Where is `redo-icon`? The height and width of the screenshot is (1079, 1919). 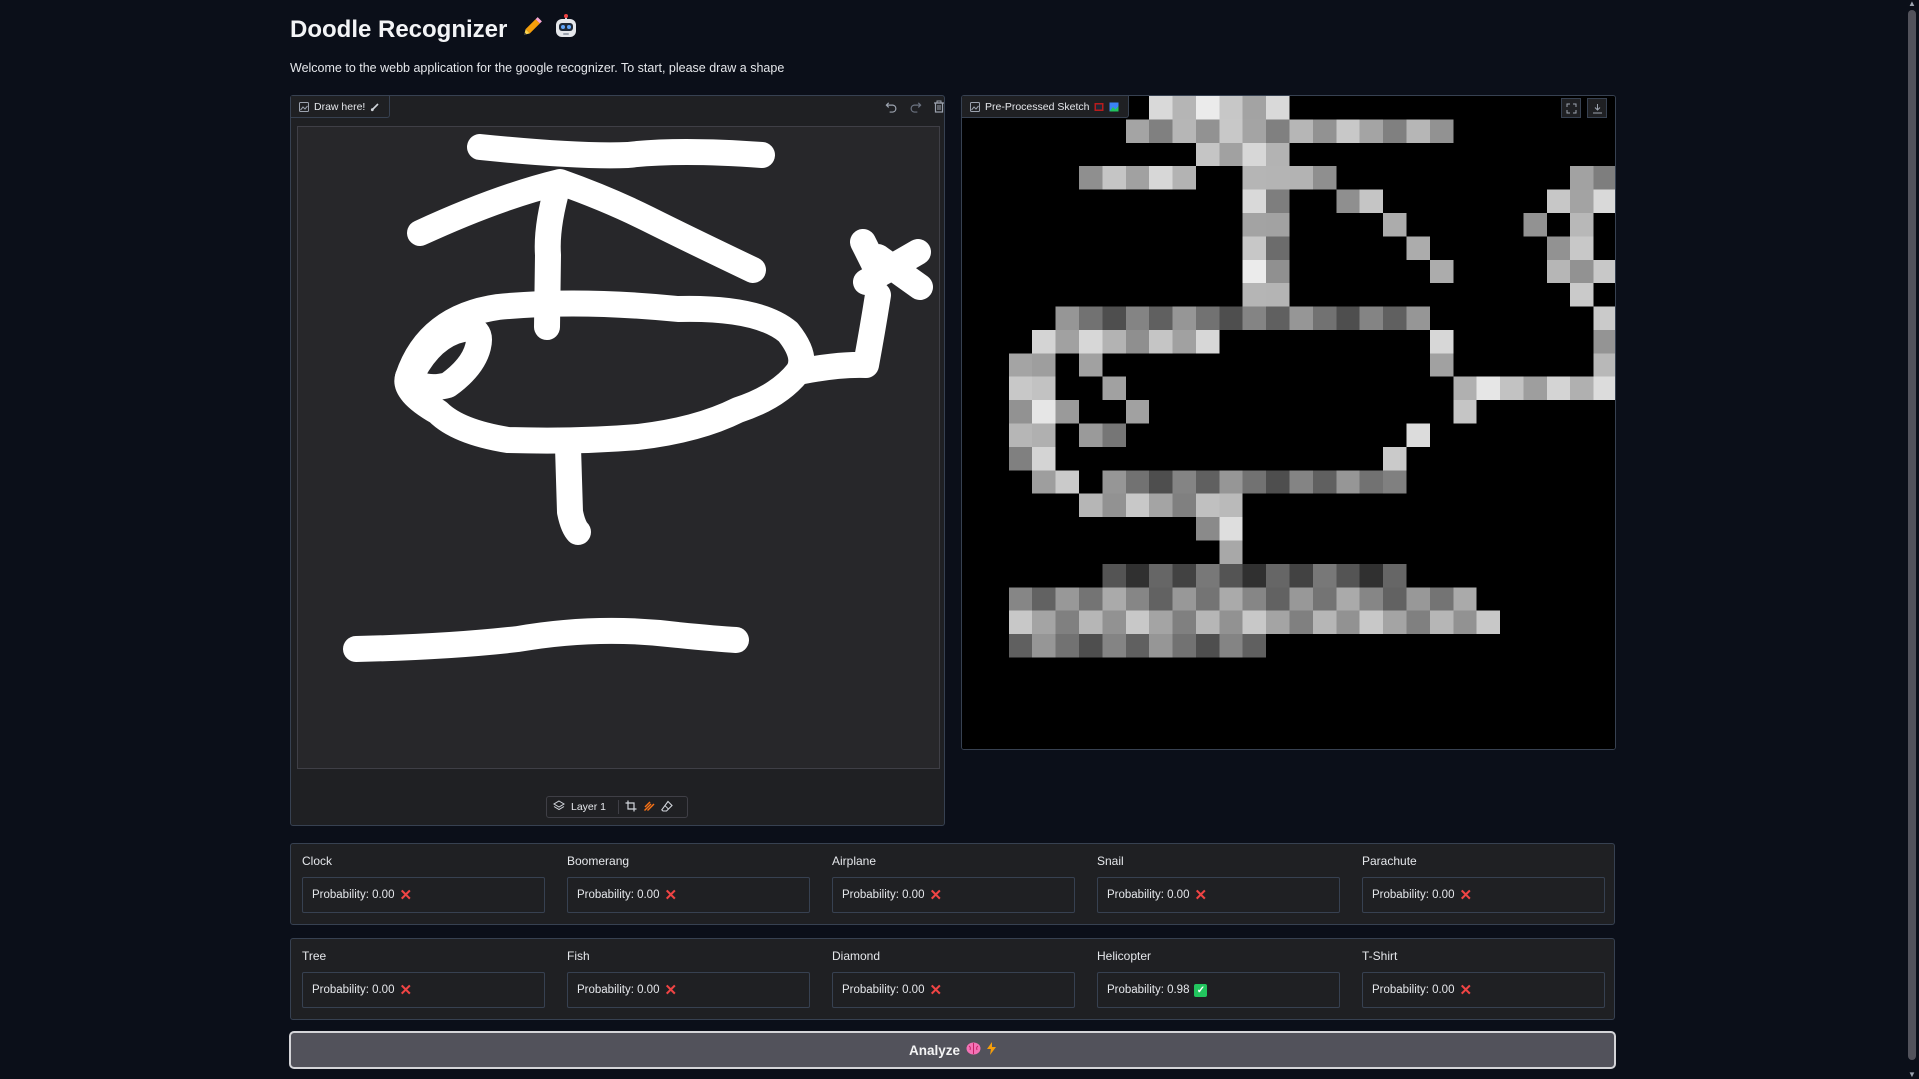
redo-icon is located at coordinates (915, 106).